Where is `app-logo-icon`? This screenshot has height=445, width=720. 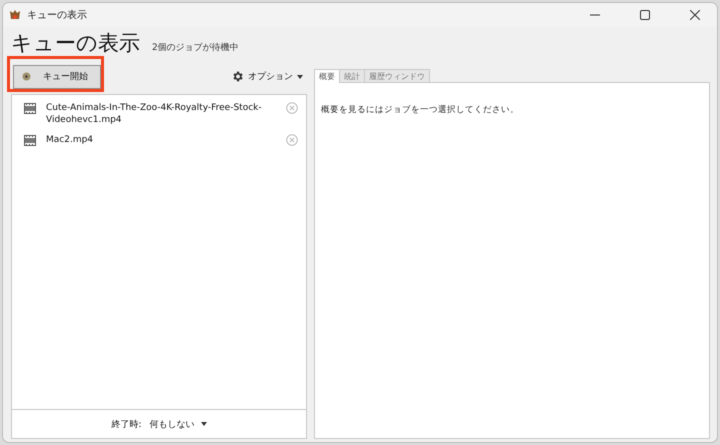 app-logo-icon is located at coordinates (15, 15).